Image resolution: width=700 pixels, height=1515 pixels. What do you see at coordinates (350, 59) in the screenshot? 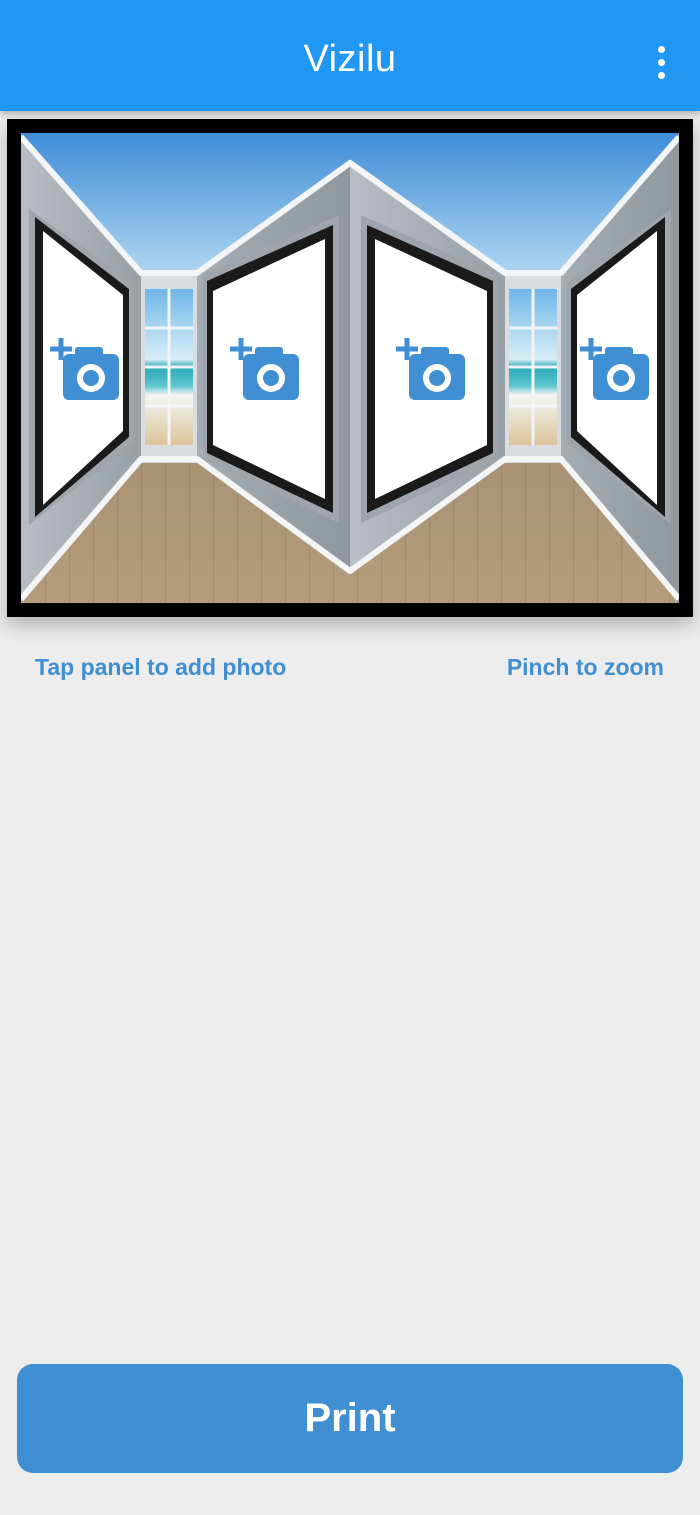
I see `app-title: Vizilu` at bounding box center [350, 59].